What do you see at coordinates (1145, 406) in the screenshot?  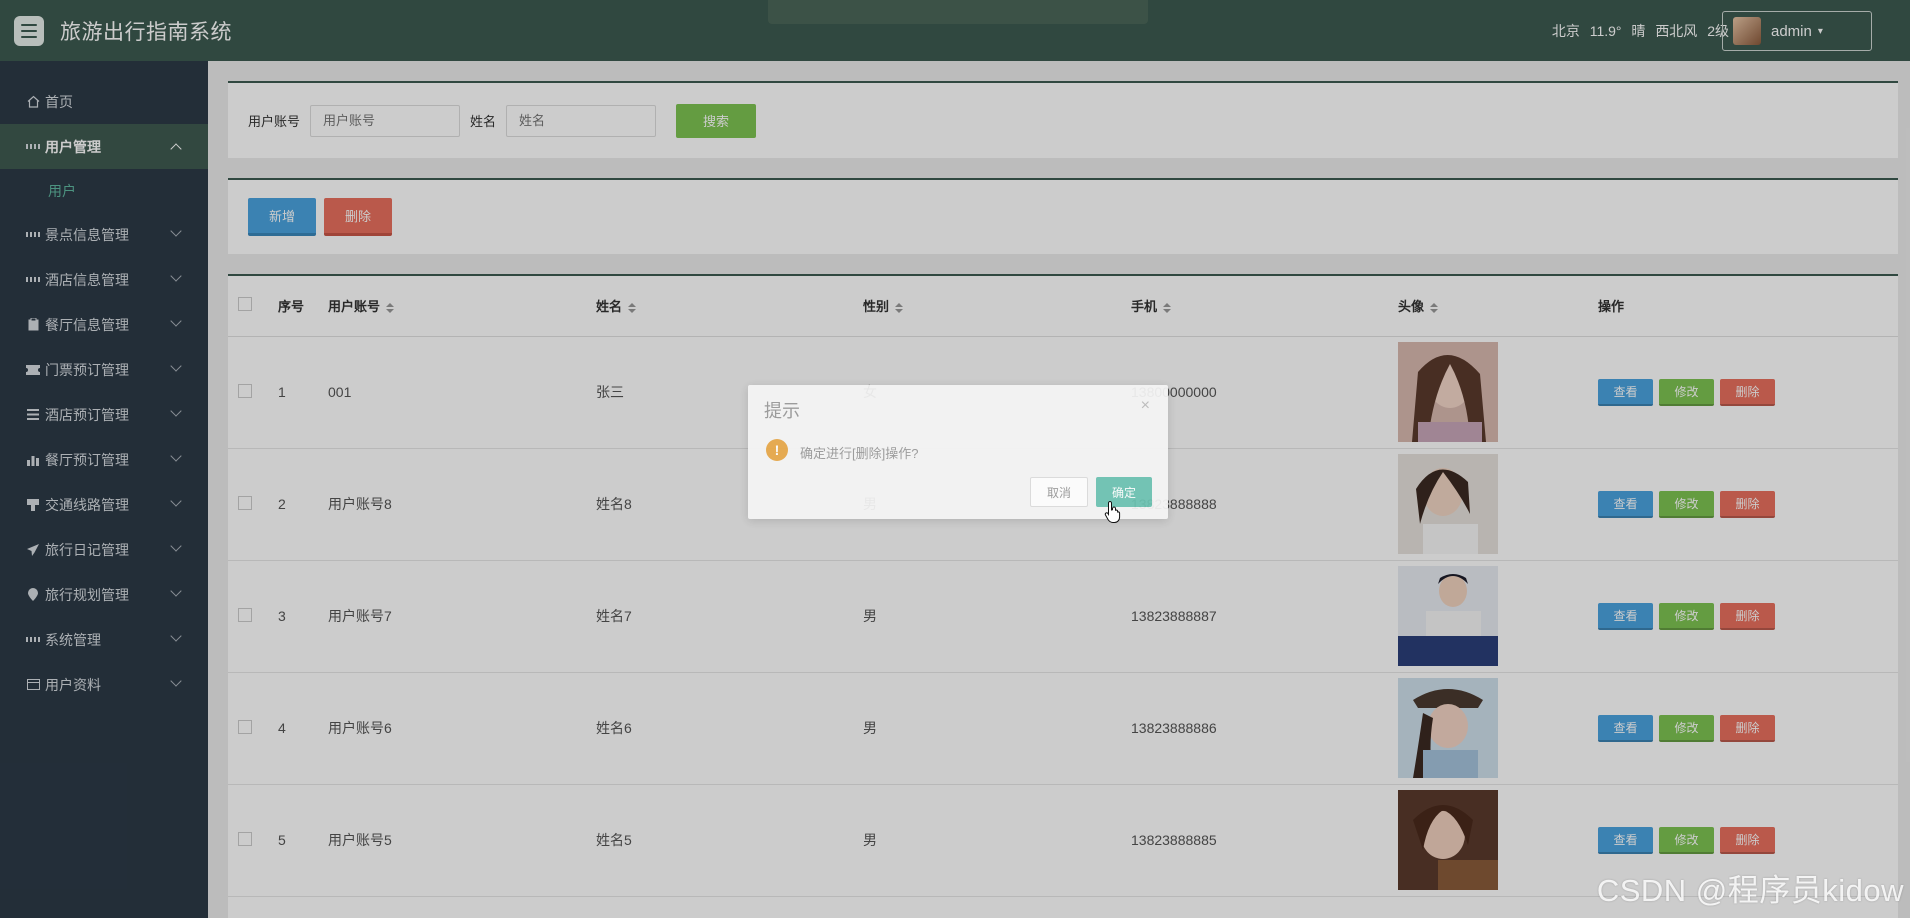 I see `close-icon: ×` at bounding box center [1145, 406].